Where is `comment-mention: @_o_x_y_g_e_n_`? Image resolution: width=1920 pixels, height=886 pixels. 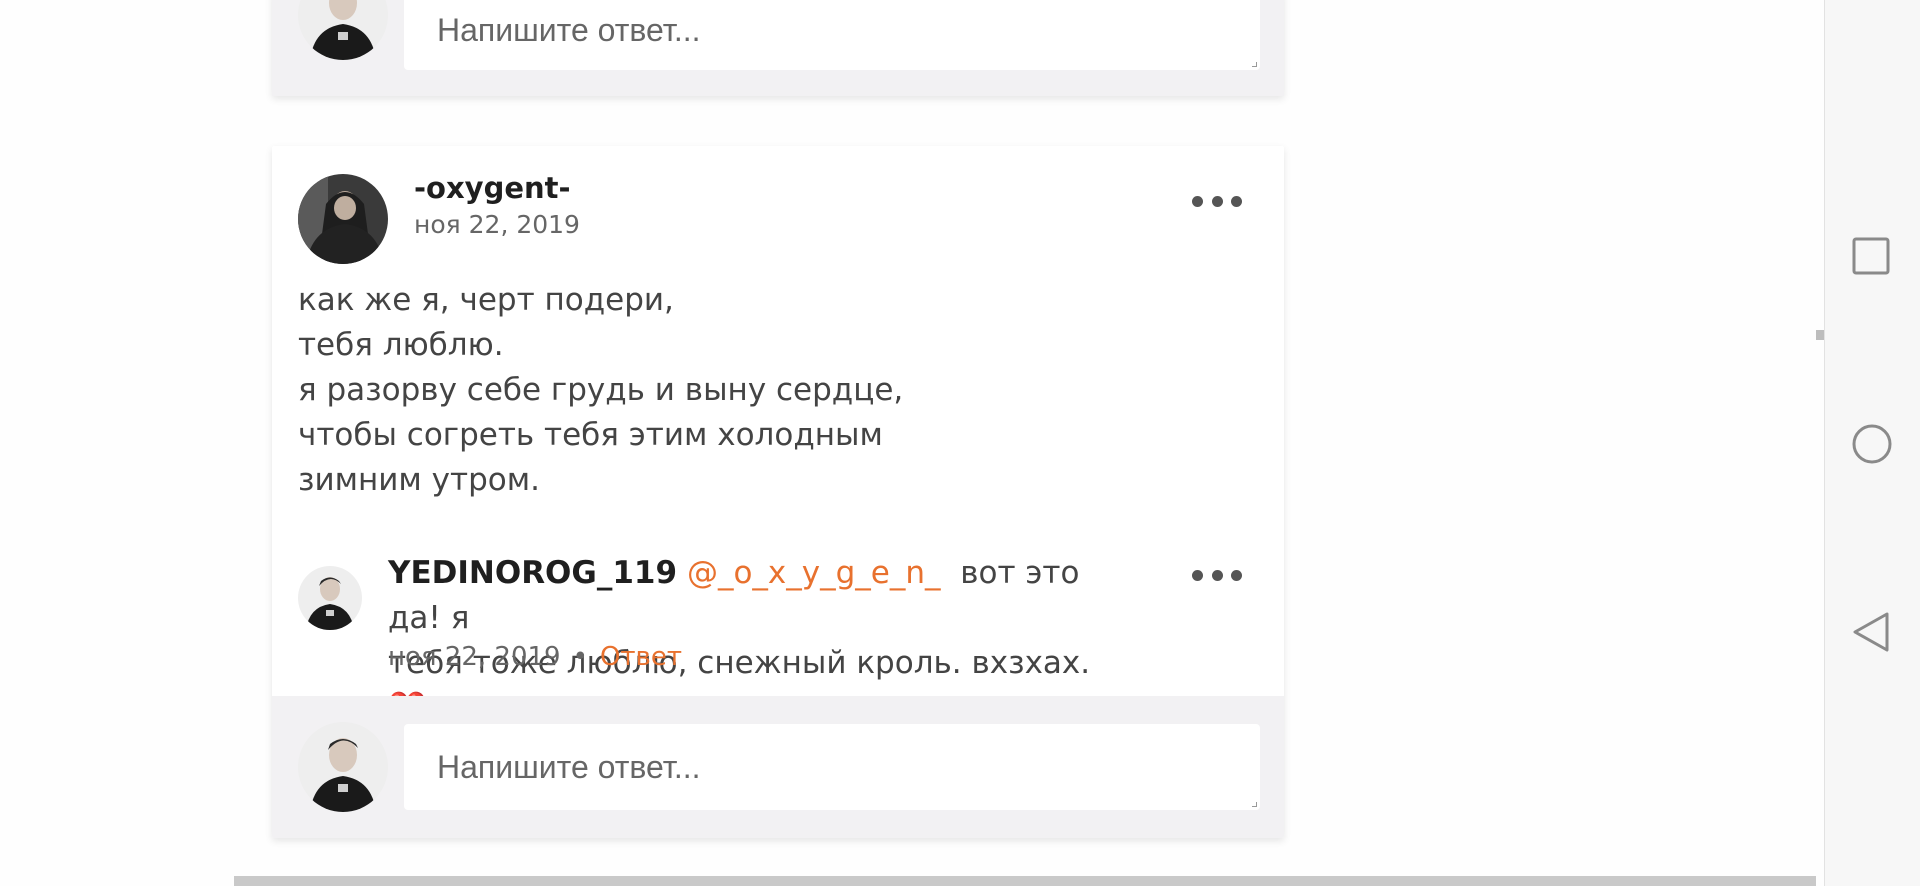 comment-mention: @_o_x_y_g_e_n_ is located at coordinates (814, 573).